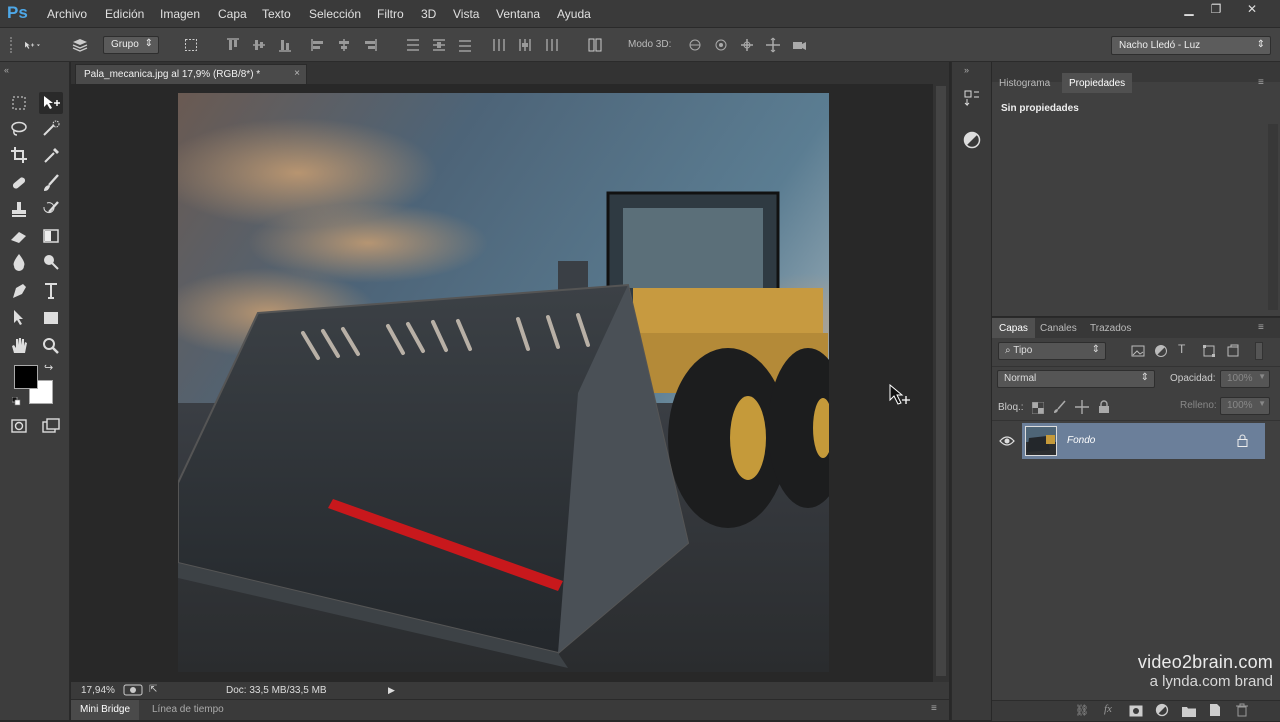 The image size is (1280, 722). I want to click on align-hcenter-icon, so click(344, 45).